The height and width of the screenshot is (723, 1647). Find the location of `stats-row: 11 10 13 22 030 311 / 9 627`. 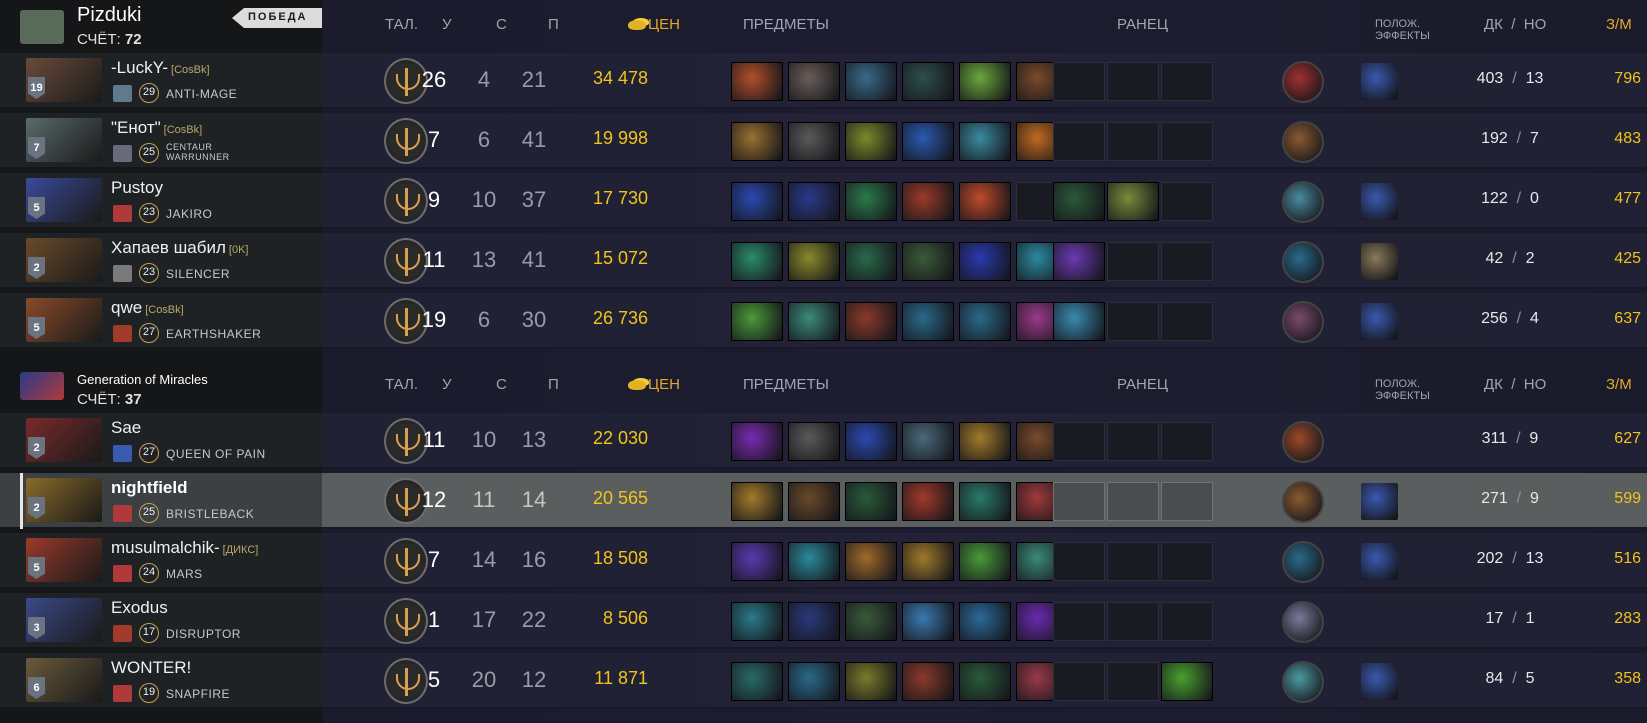

stats-row: 11 10 13 22 030 311 / 9 627 is located at coordinates (984, 441).